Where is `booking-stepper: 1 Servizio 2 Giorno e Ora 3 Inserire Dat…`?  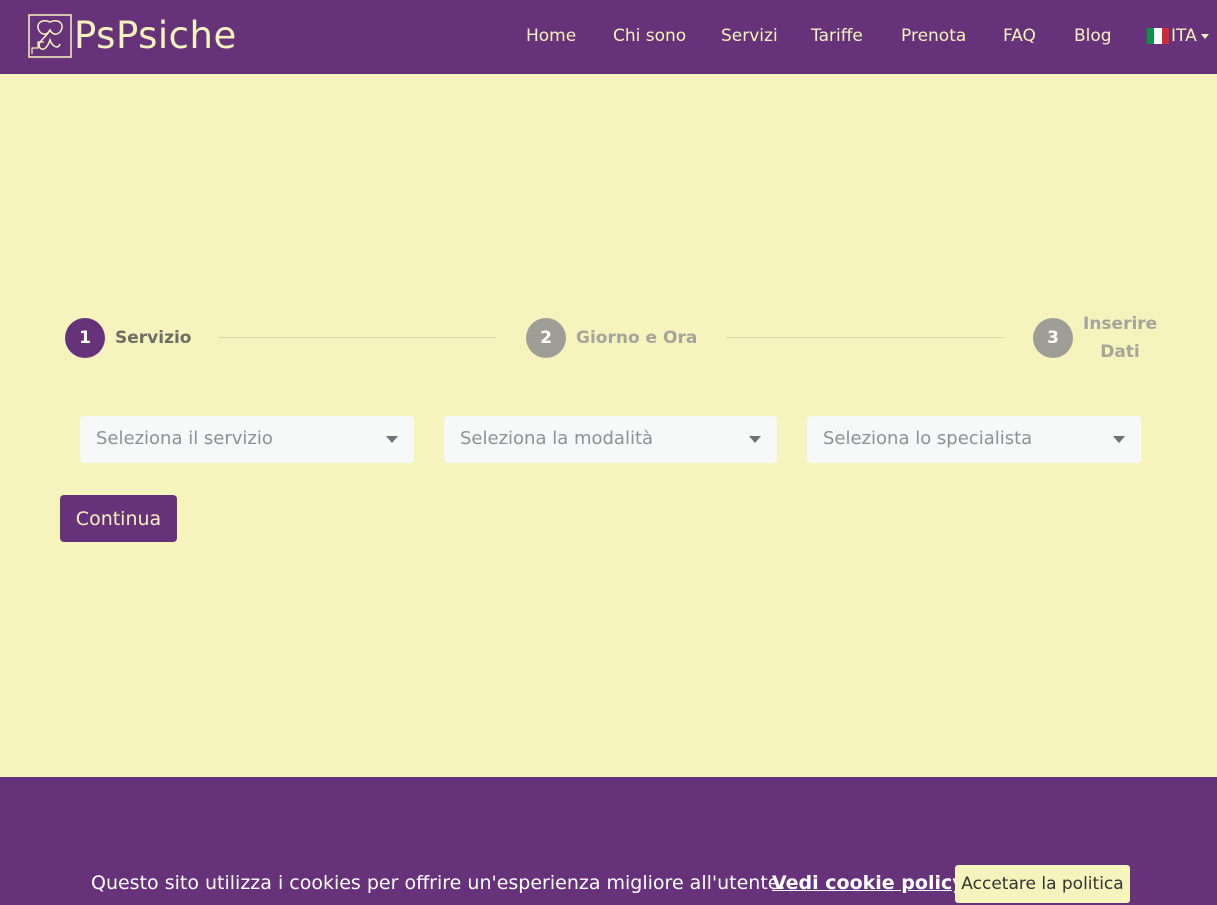 booking-stepper: 1 Servizio 2 Giorno e Ora 3 Inserire Dat… is located at coordinates (608, 340).